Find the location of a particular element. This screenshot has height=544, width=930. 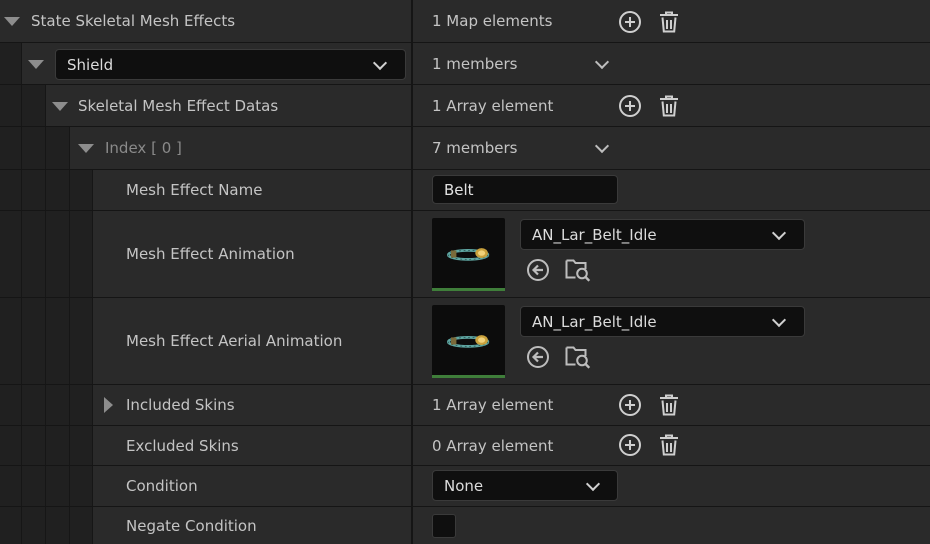

row-name-cell: State Skeletal Mesh Effects is located at coordinates (205, 21).